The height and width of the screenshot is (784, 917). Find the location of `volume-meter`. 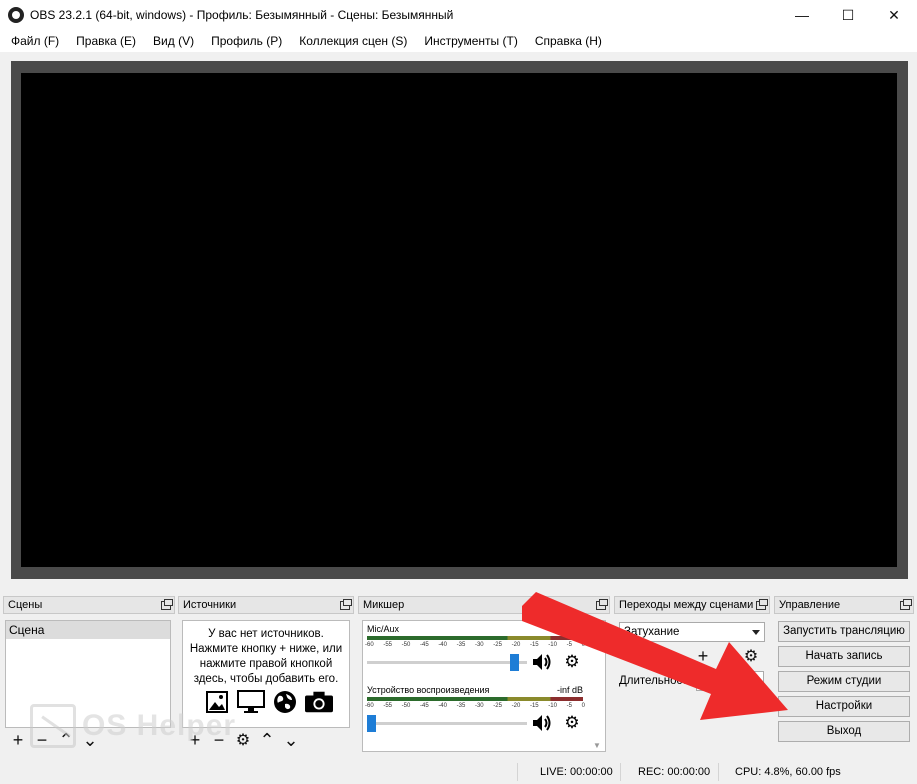

volume-meter is located at coordinates (475, 699).